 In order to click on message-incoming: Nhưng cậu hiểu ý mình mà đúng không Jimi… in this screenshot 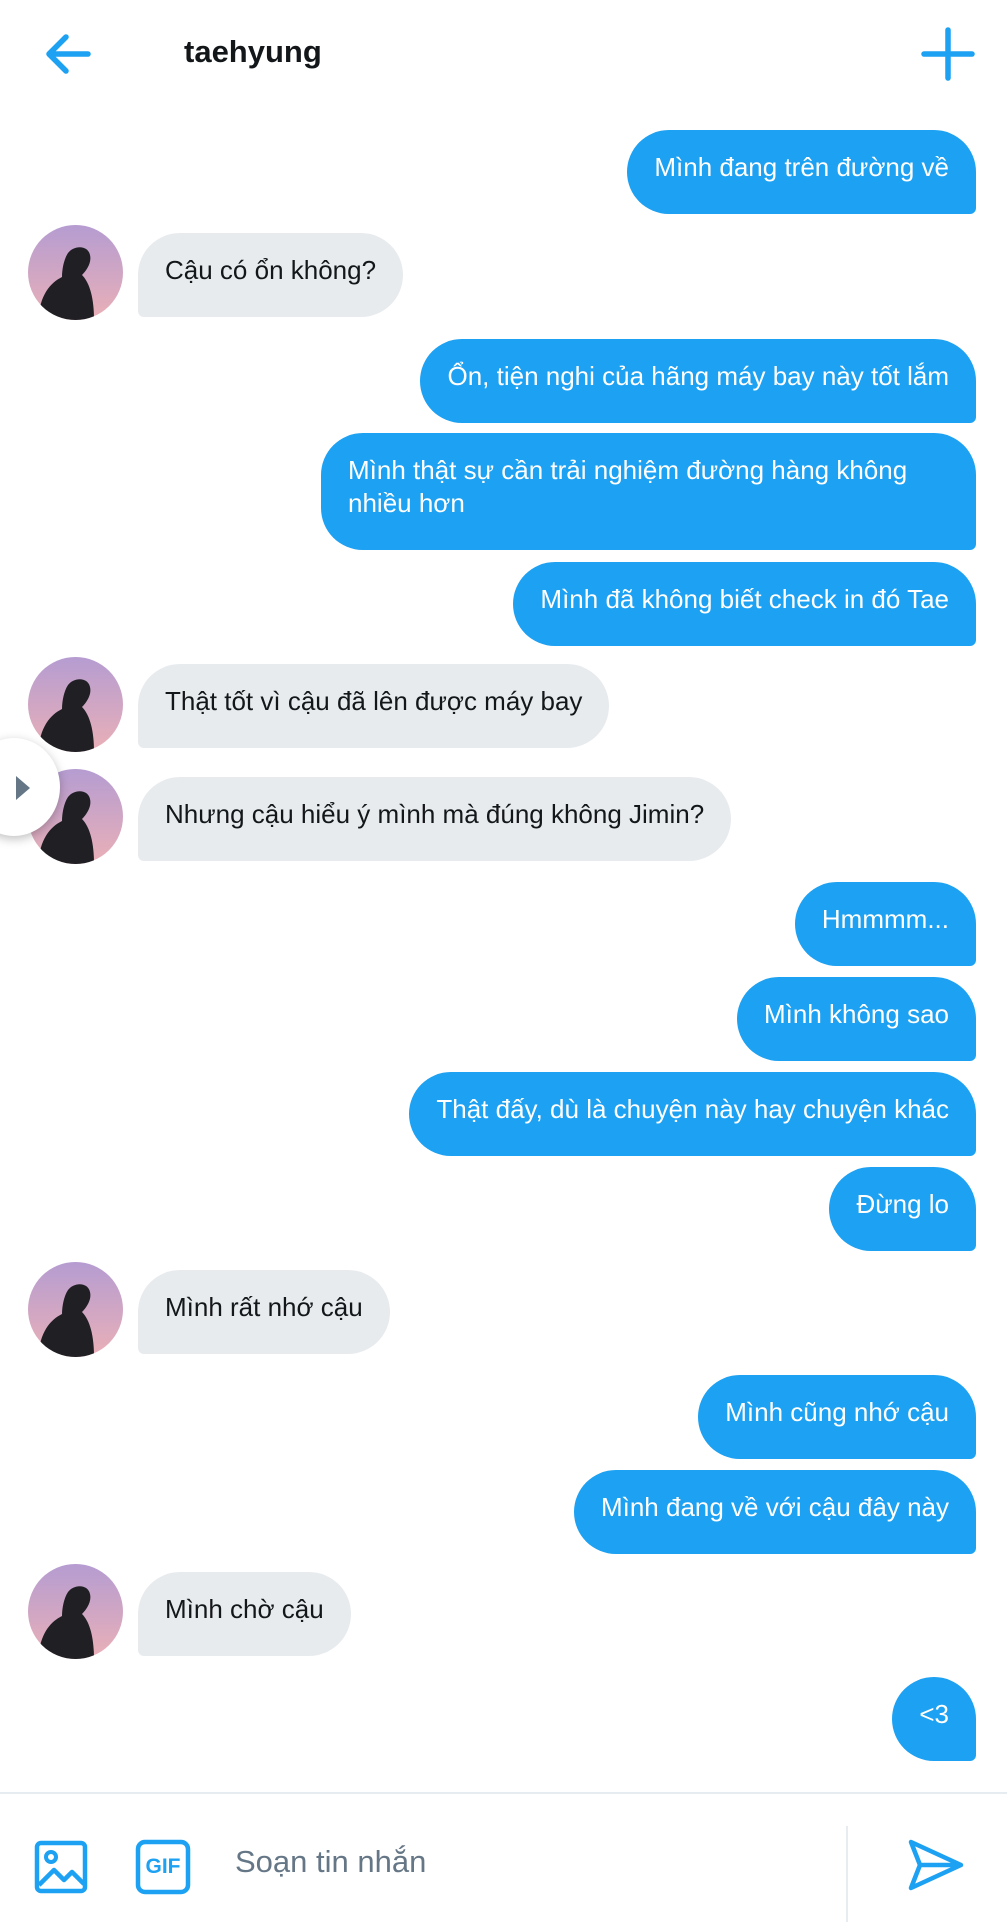, I will do `click(435, 819)`.